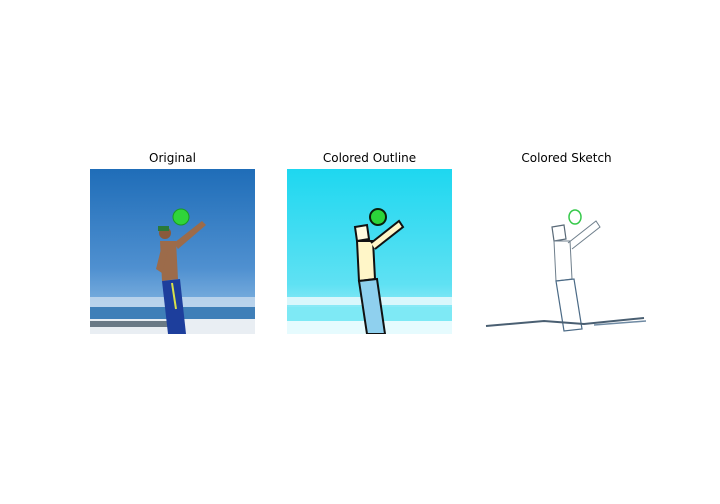 The width and height of the screenshot is (720, 504). Describe the element at coordinates (369, 251) in the screenshot. I see `colored-outline-image` at that location.